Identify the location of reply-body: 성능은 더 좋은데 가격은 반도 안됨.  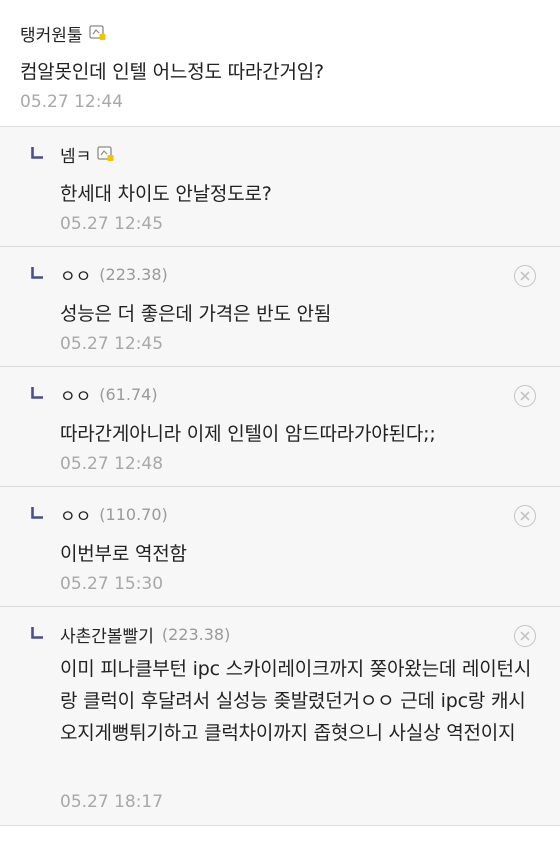
(196, 314).